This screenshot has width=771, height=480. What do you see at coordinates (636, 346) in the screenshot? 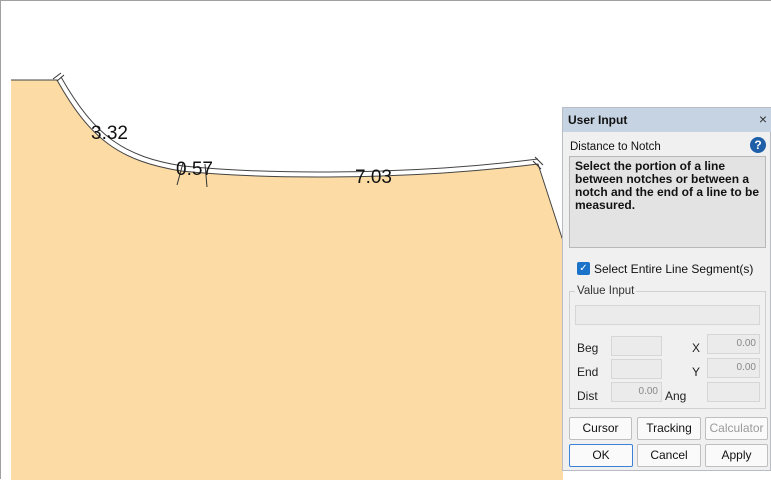
I see `beg-field` at bounding box center [636, 346].